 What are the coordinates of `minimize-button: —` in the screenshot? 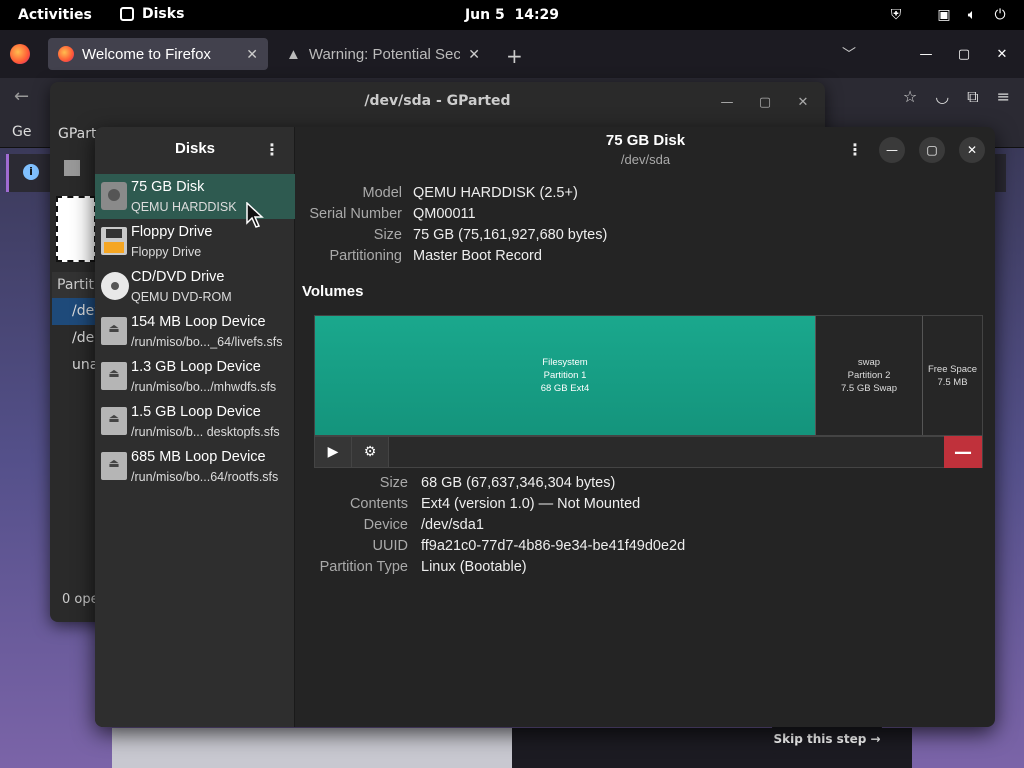 It's located at (892, 150).